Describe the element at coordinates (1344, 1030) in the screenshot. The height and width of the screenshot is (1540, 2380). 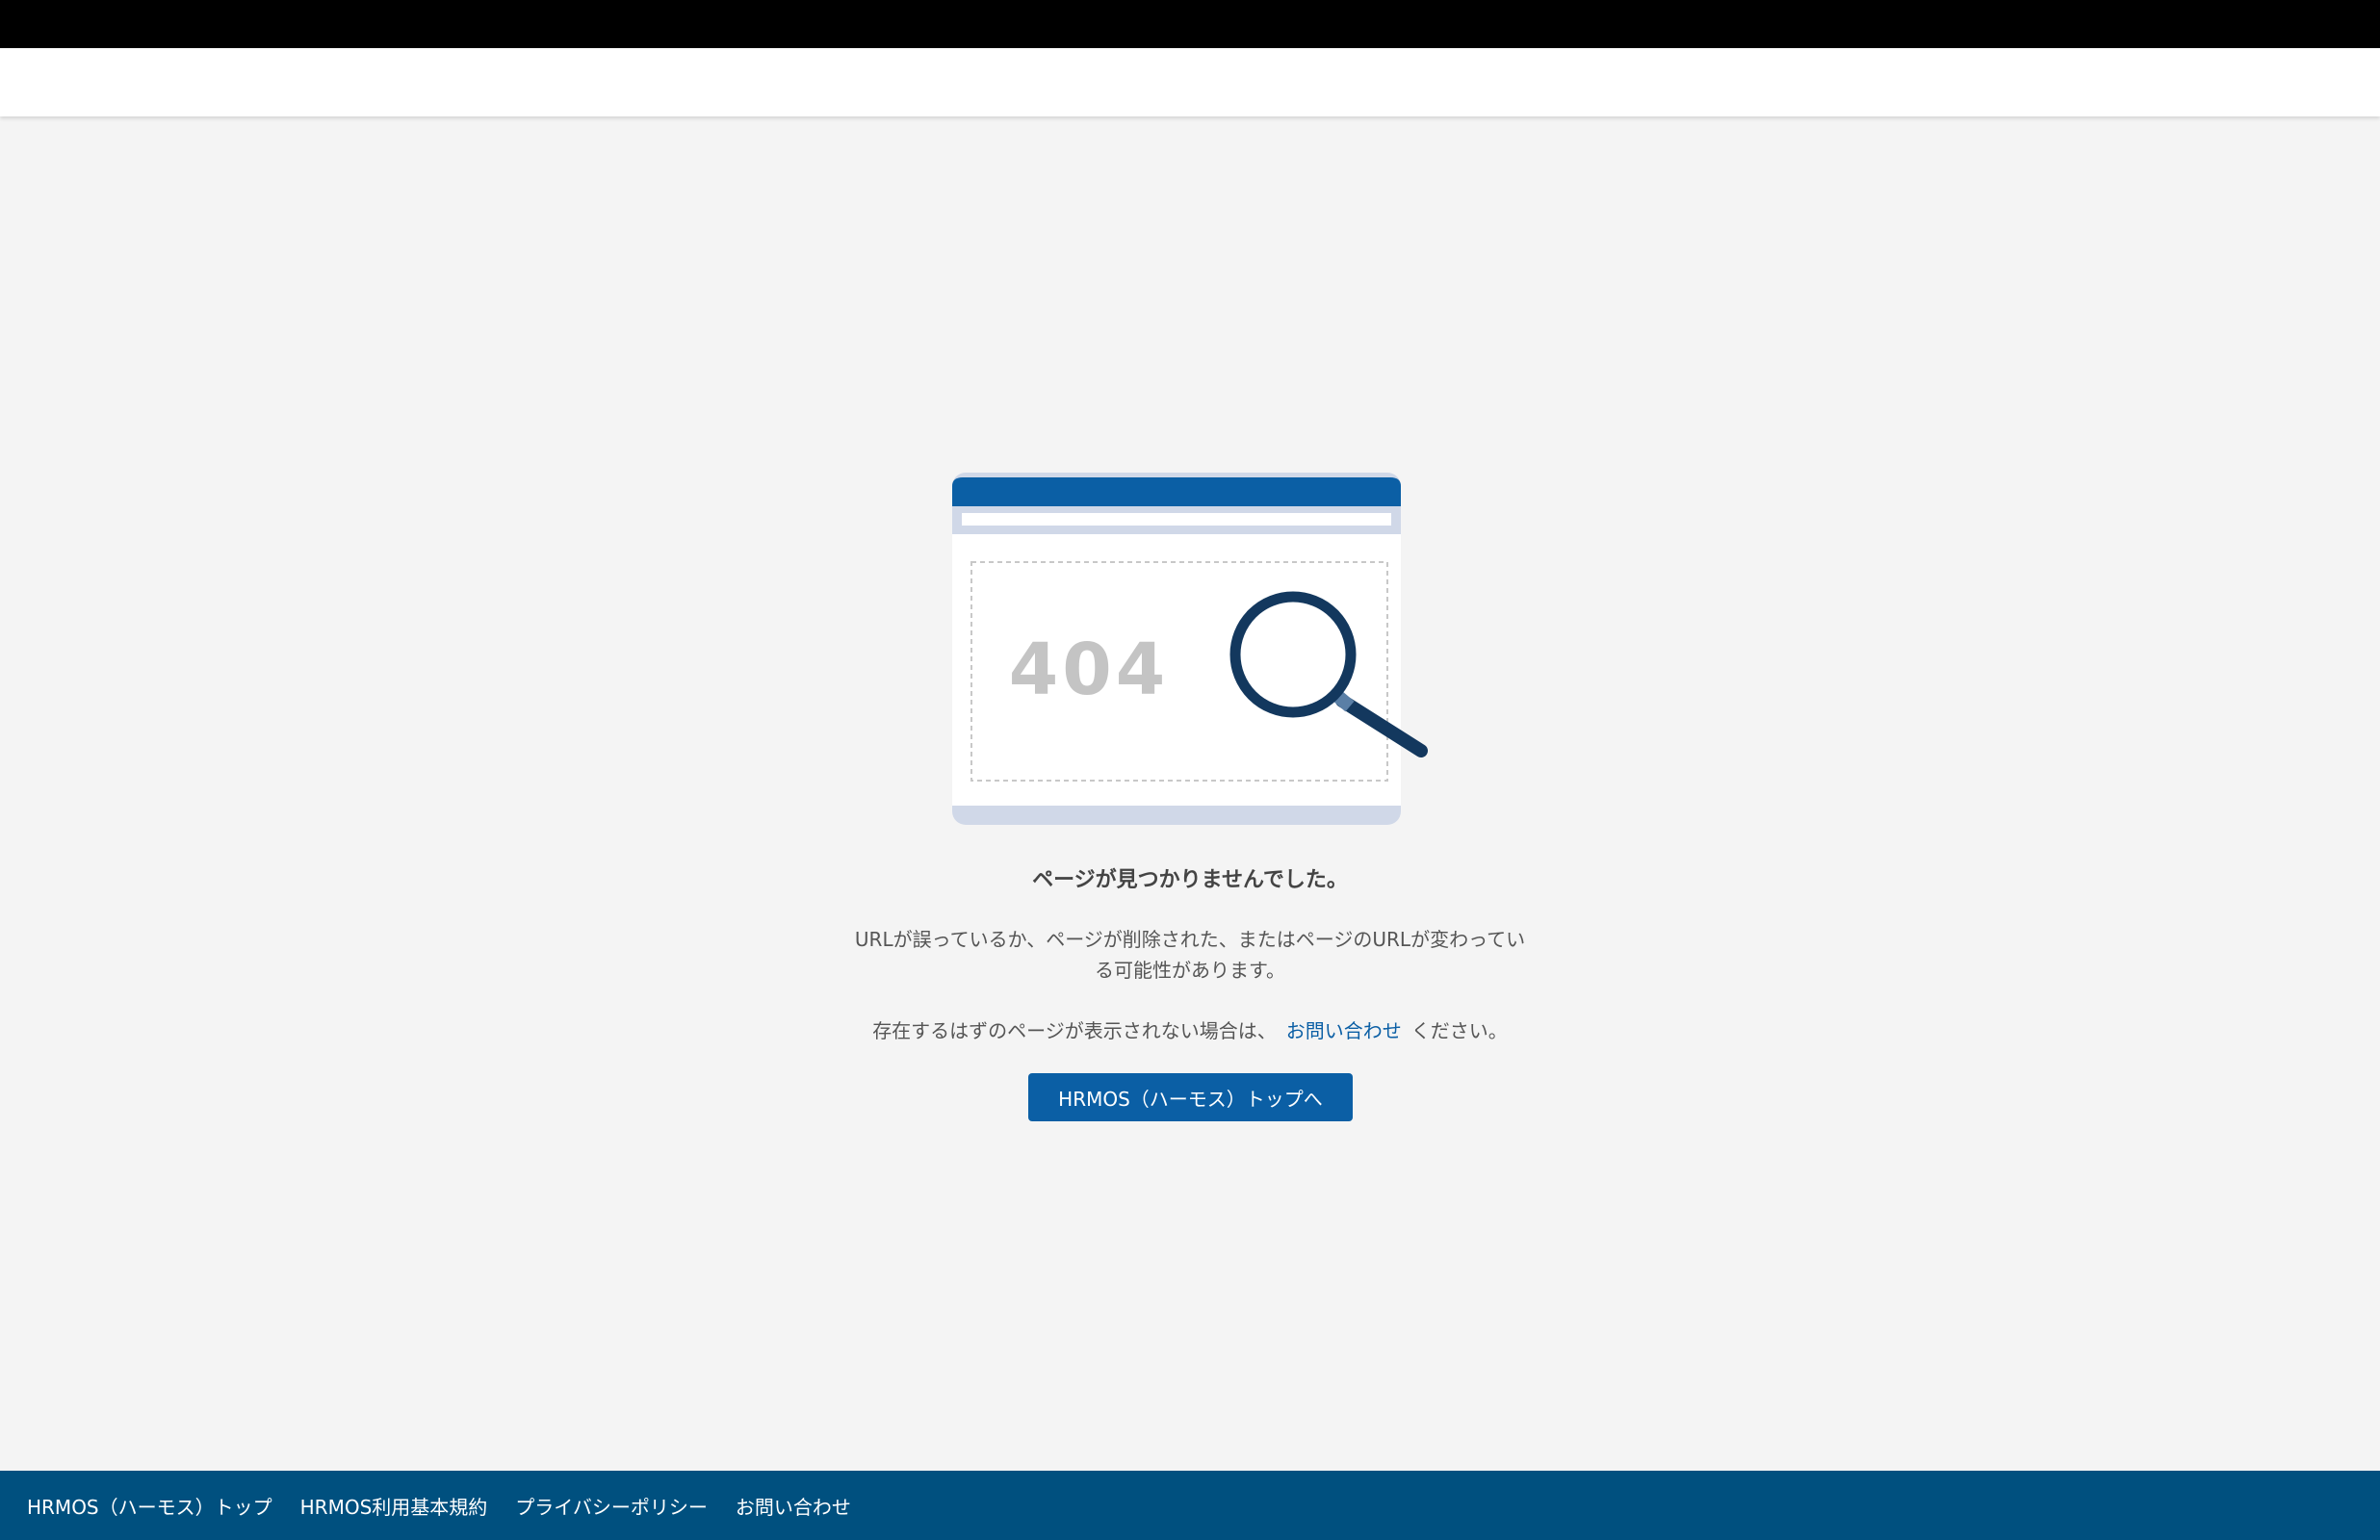
I see `contact-link: お問い合わせ` at that location.